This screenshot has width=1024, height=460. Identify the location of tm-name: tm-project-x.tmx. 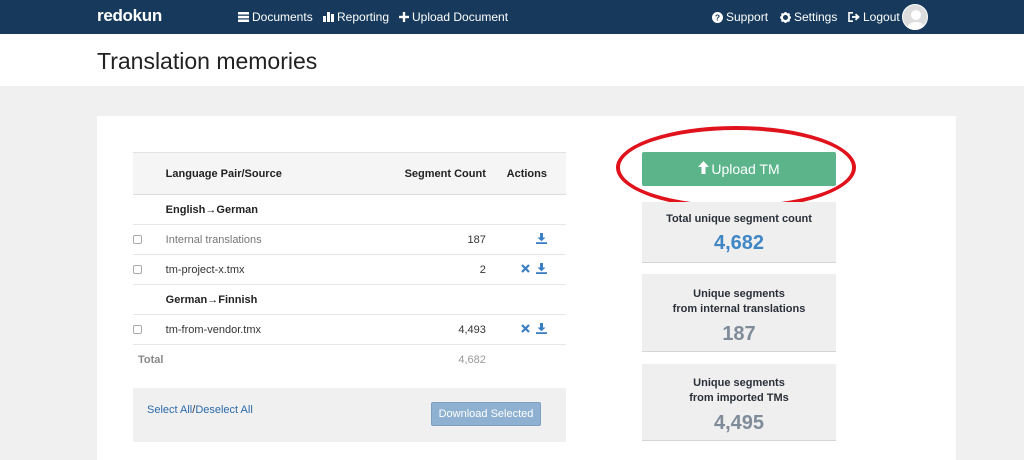
(205, 269).